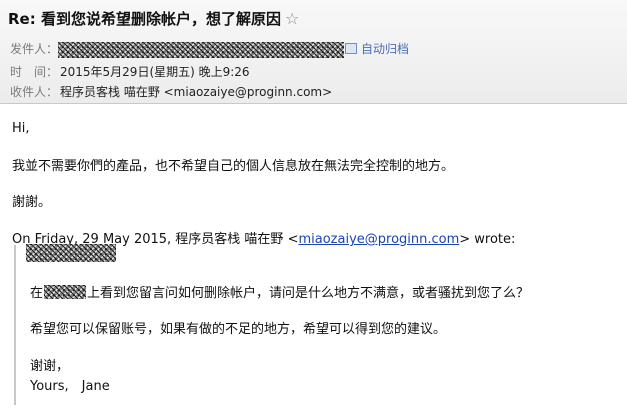  What do you see at coordinates (201, 49) in the screenshot?
I see `redacted-sender` at bounding box center [201, 49].